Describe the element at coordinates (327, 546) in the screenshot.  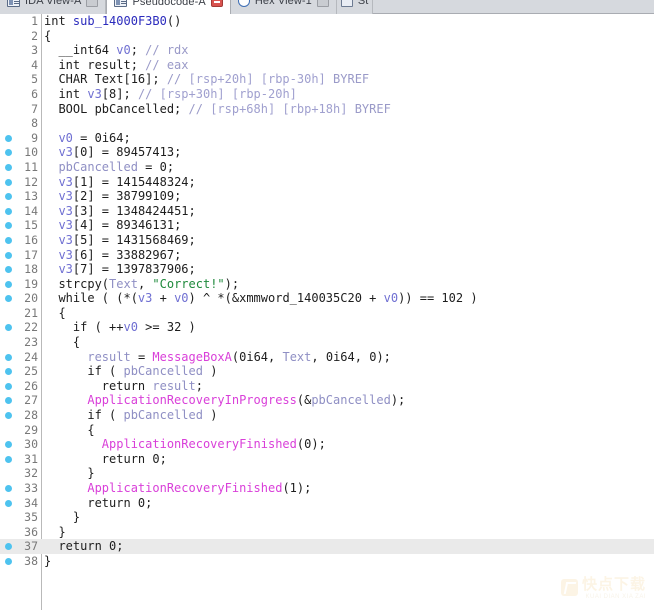
I see `code-line: 37 return 0;` at that location.